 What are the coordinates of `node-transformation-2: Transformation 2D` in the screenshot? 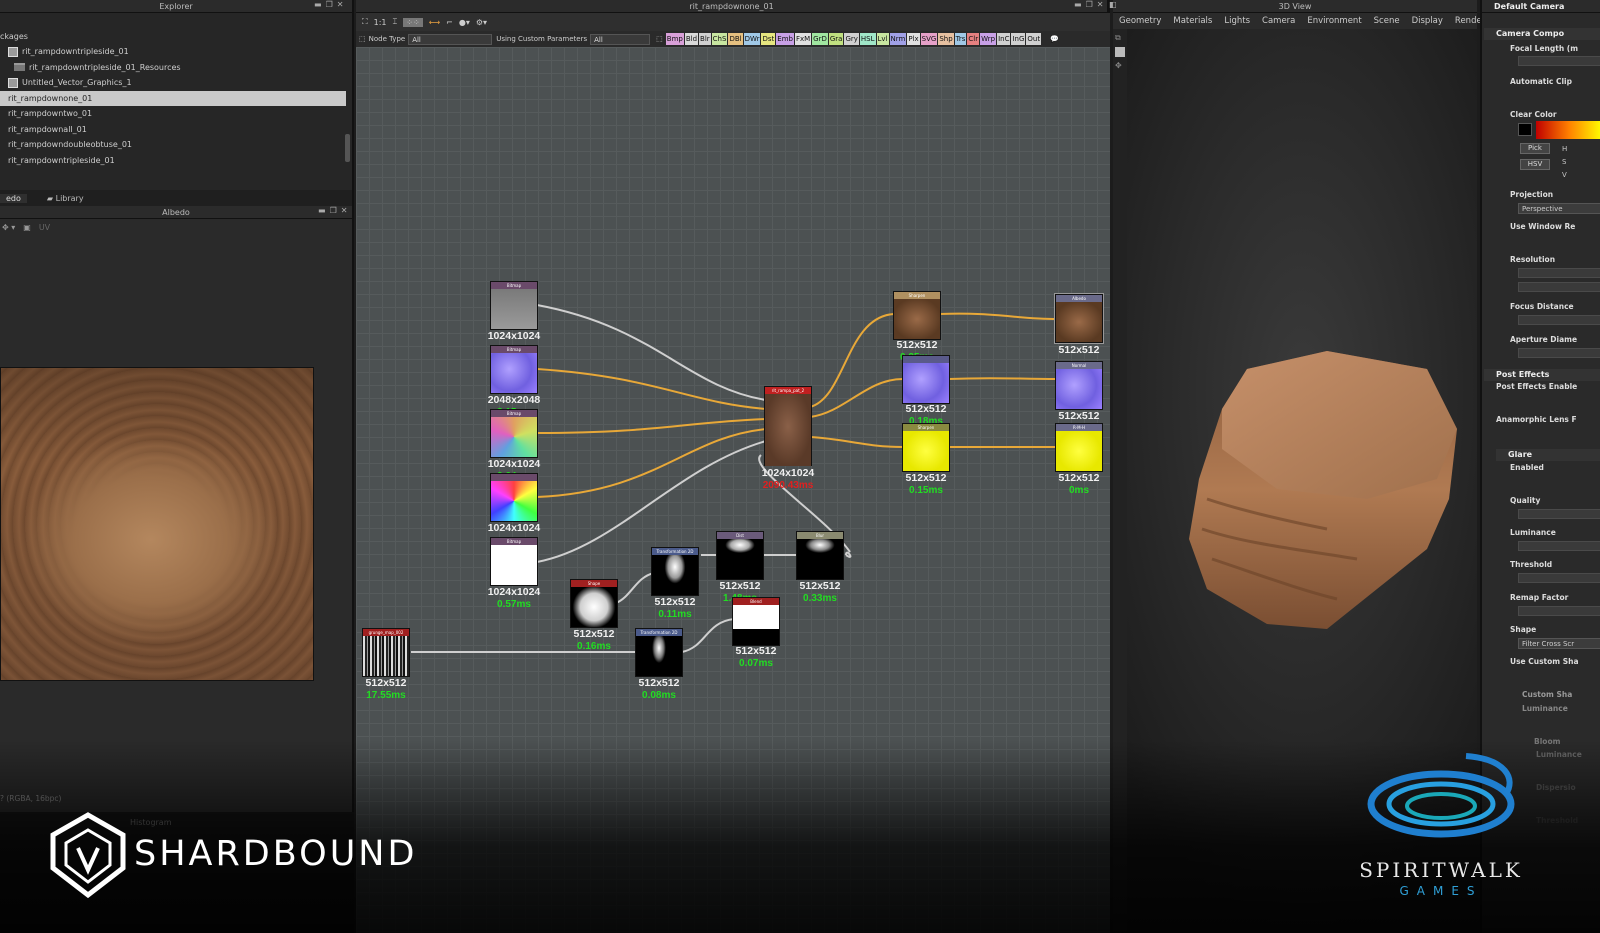 It's located at (659, 652).